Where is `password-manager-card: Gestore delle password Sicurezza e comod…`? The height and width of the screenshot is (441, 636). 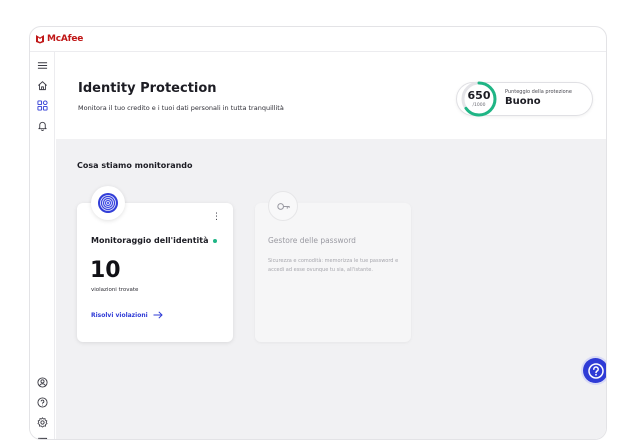 password-manager-card: Gestore delle password Sicurezza e comod… is located at coordinates (333, 266).